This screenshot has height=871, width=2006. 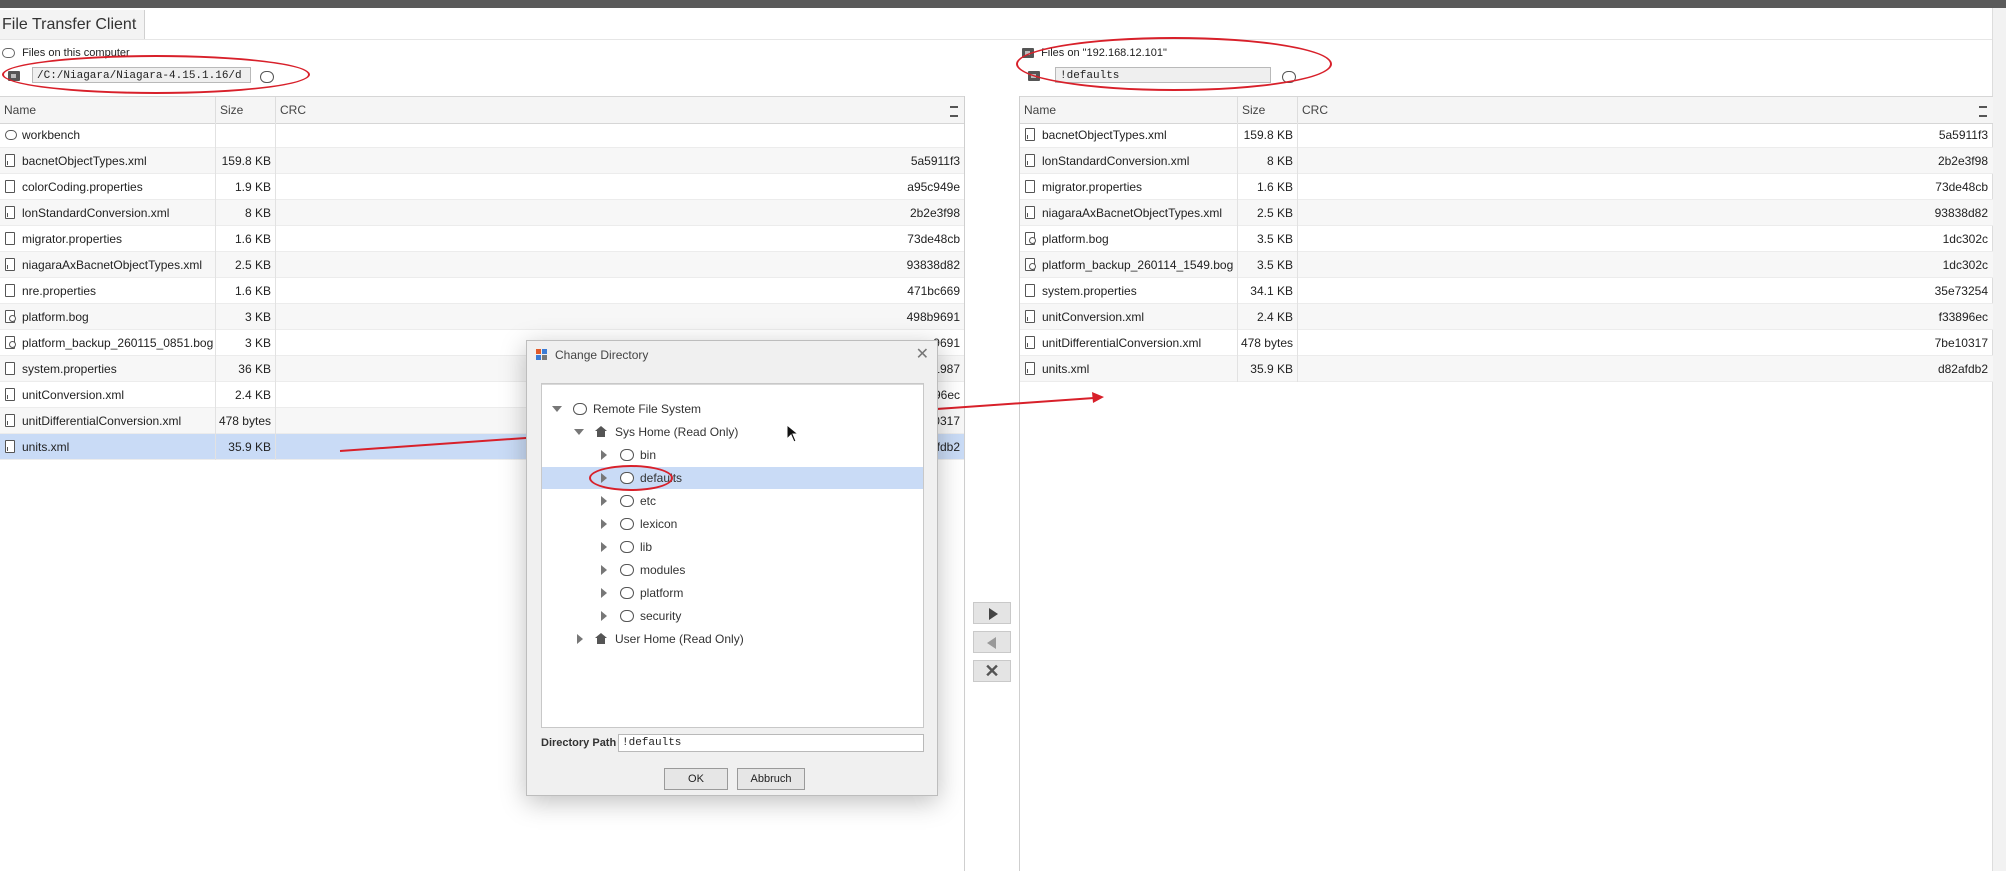 I want to click on table-row: nre.properties 1.6 KB 471bc669, so click(x=482, y=291).